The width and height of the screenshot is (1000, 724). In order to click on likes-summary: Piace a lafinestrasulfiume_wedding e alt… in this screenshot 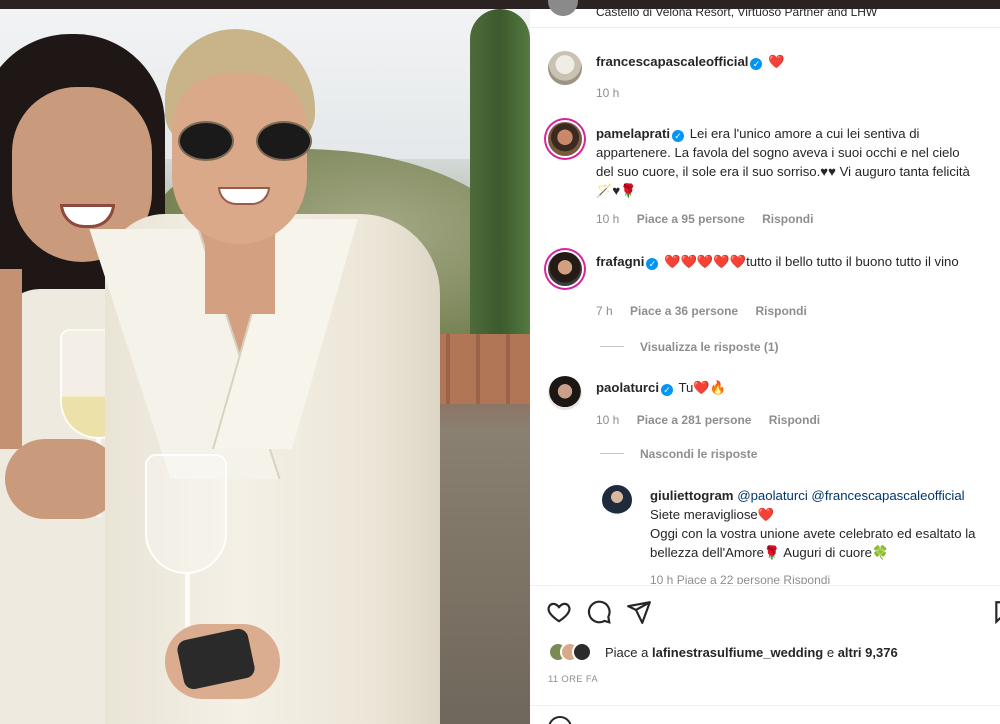, I will do `click(773, 653)`.